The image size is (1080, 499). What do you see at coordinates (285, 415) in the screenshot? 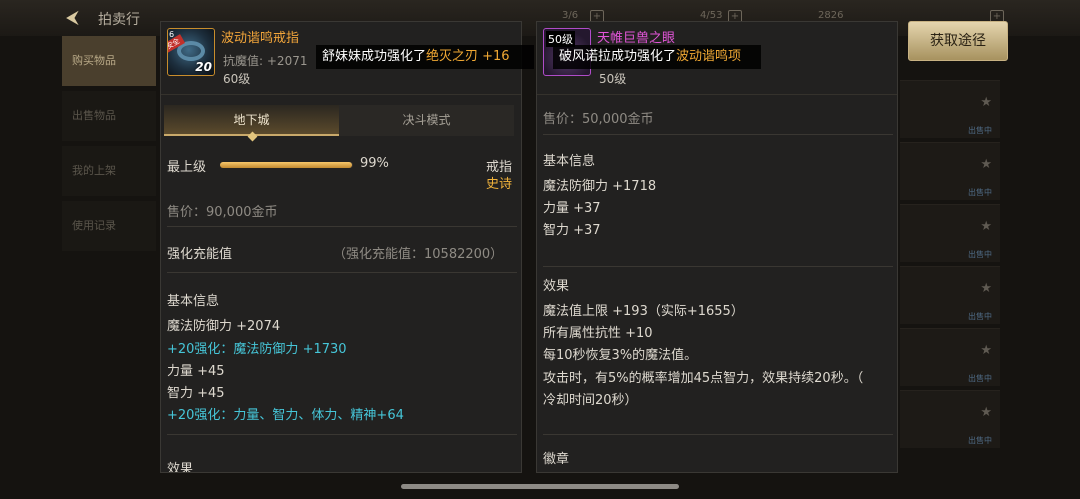
I see `stat-line: +20强化：力量、智力、体力、精神+64` at bounding box center [285, 415].